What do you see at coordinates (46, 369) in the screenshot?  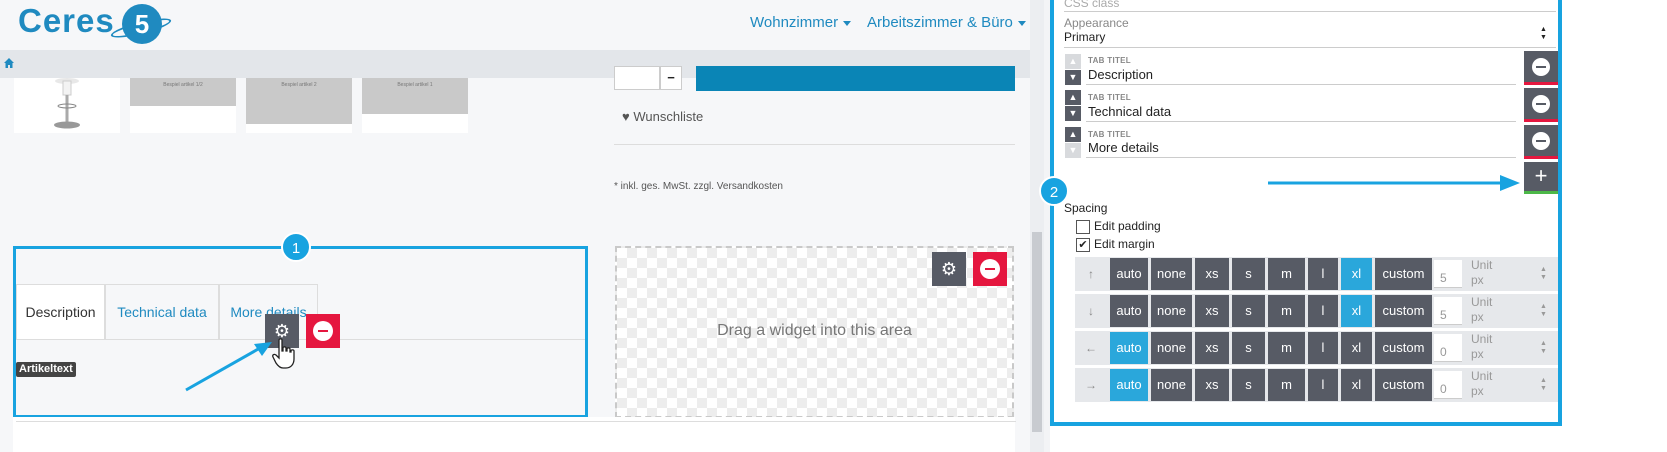 I see `artikeltext-label: Artikeltext` at bounding box center [46, 369].